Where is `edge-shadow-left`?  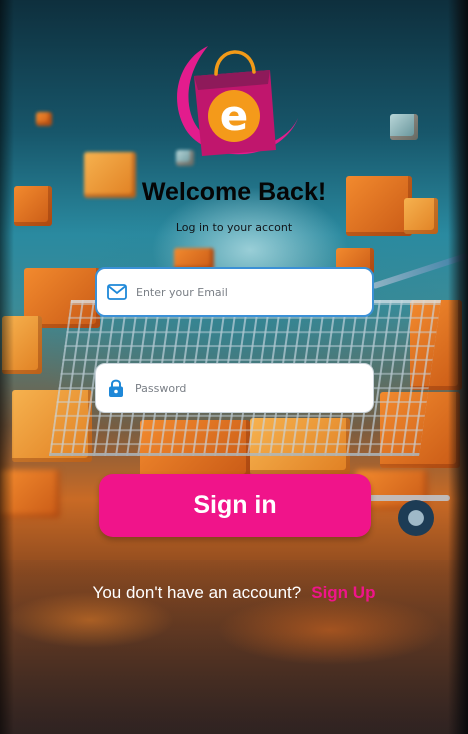
edge-shadow-left is located at coordinates (7, 367).